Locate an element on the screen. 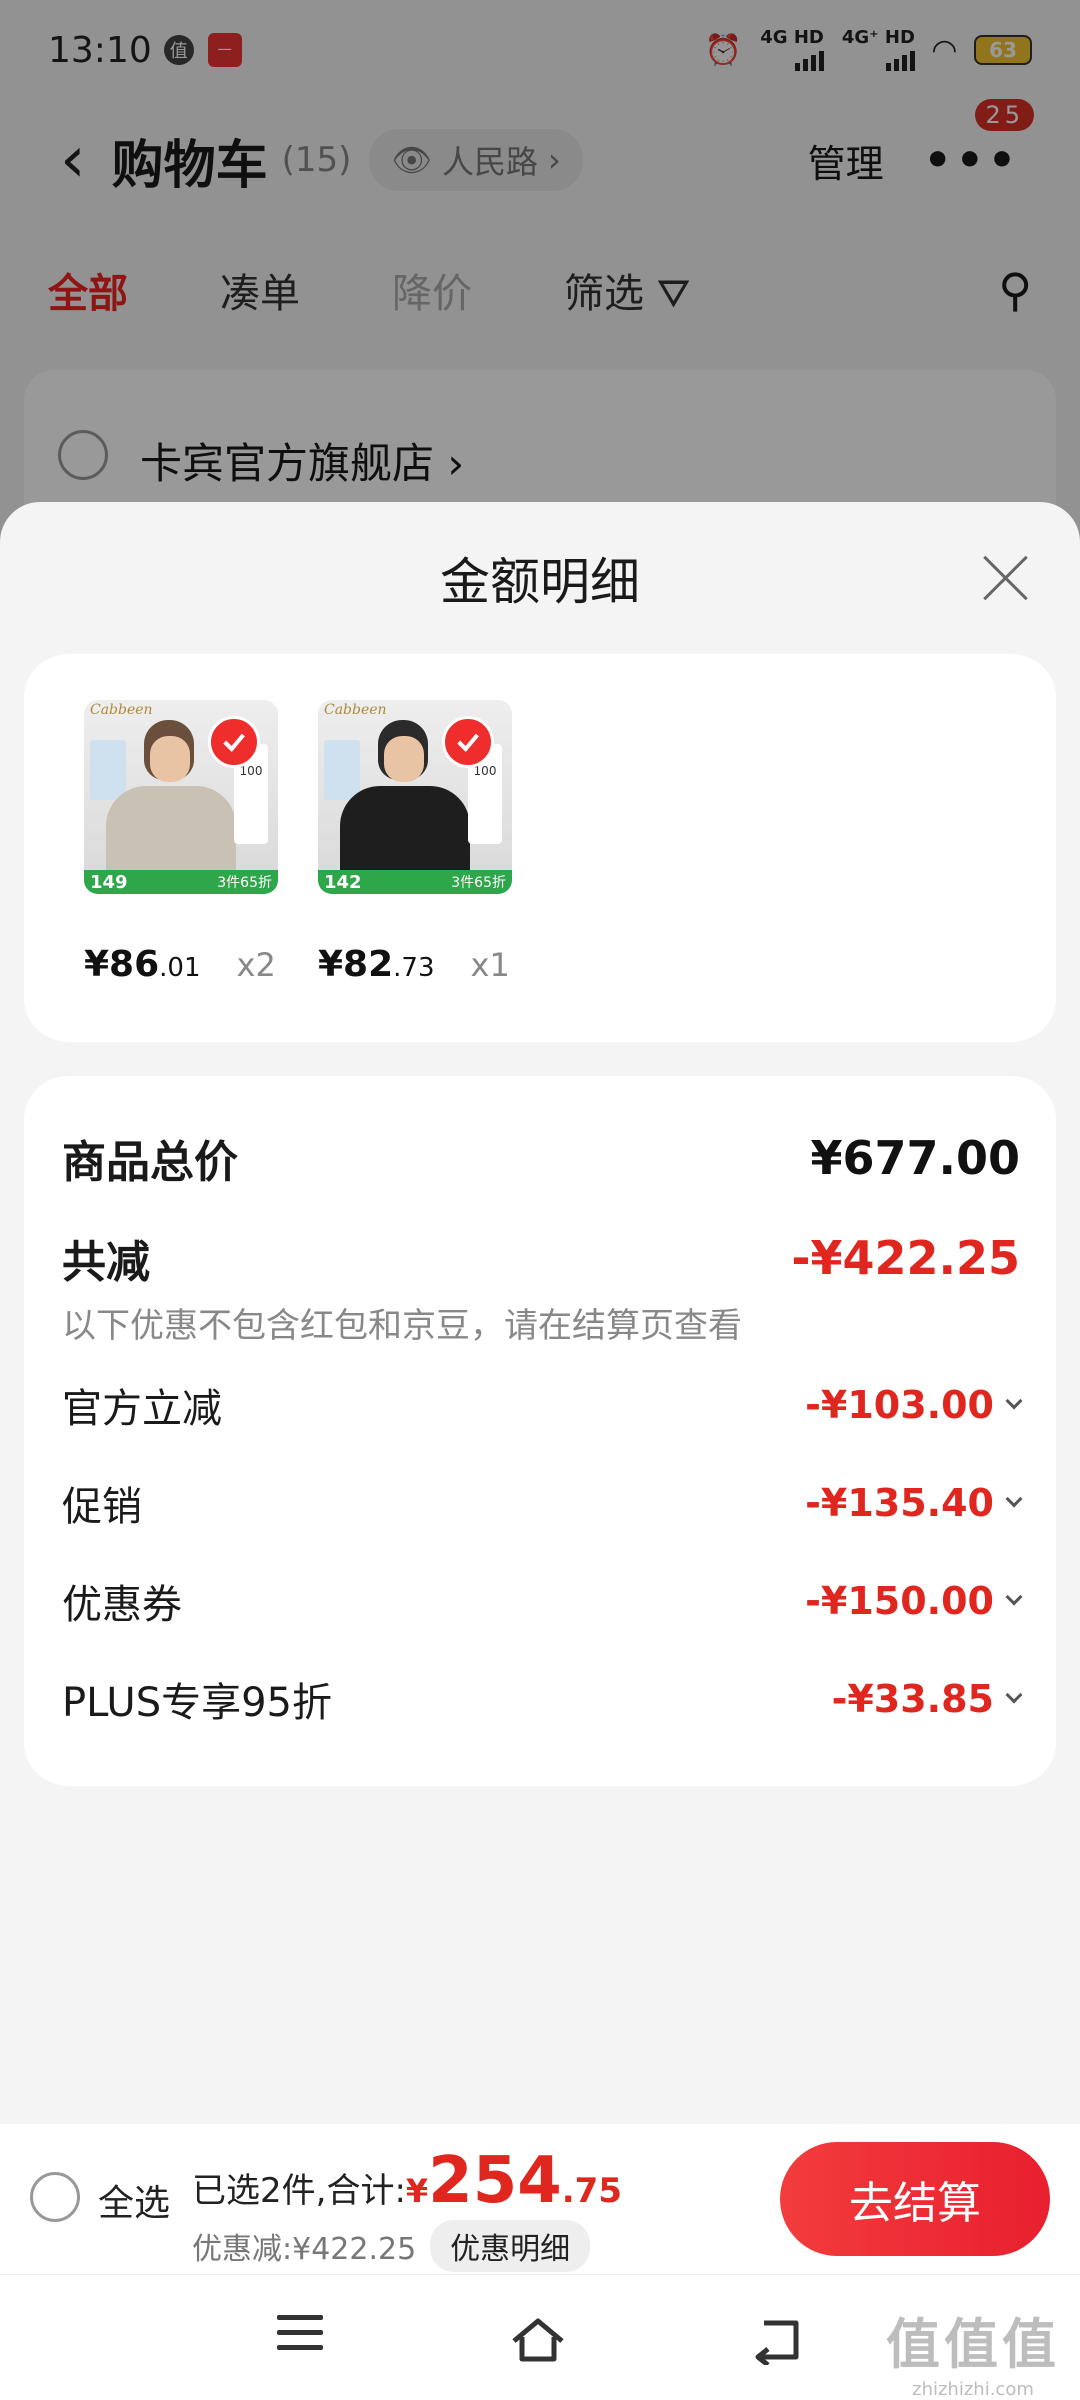 Image resolution: width=1080 pixels, height=2400 pixels. watermark-logo: 值值值 zhizhizhi.com is located at coordinates (973, 2350).